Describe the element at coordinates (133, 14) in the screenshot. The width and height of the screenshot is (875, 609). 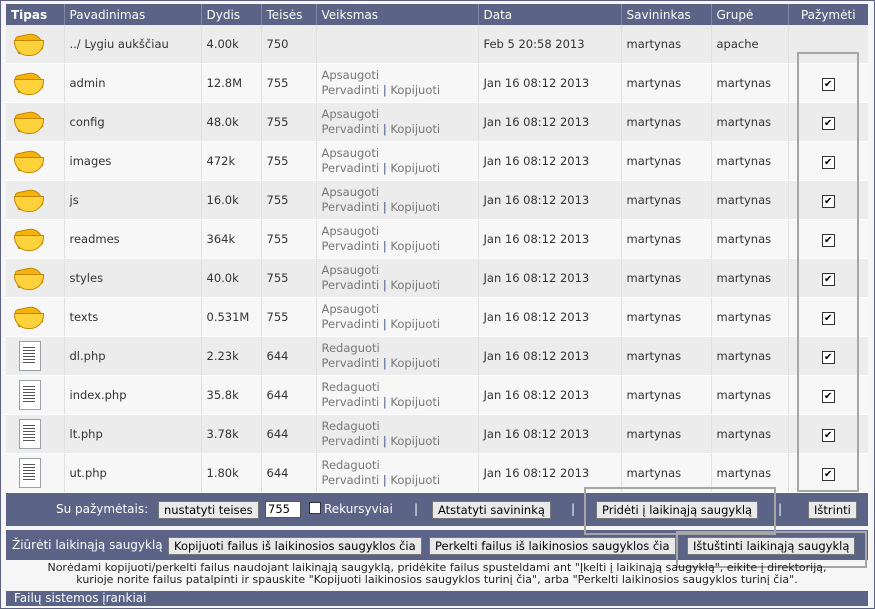
I see `col-pavadinimas: Pavadinimas` at that location.